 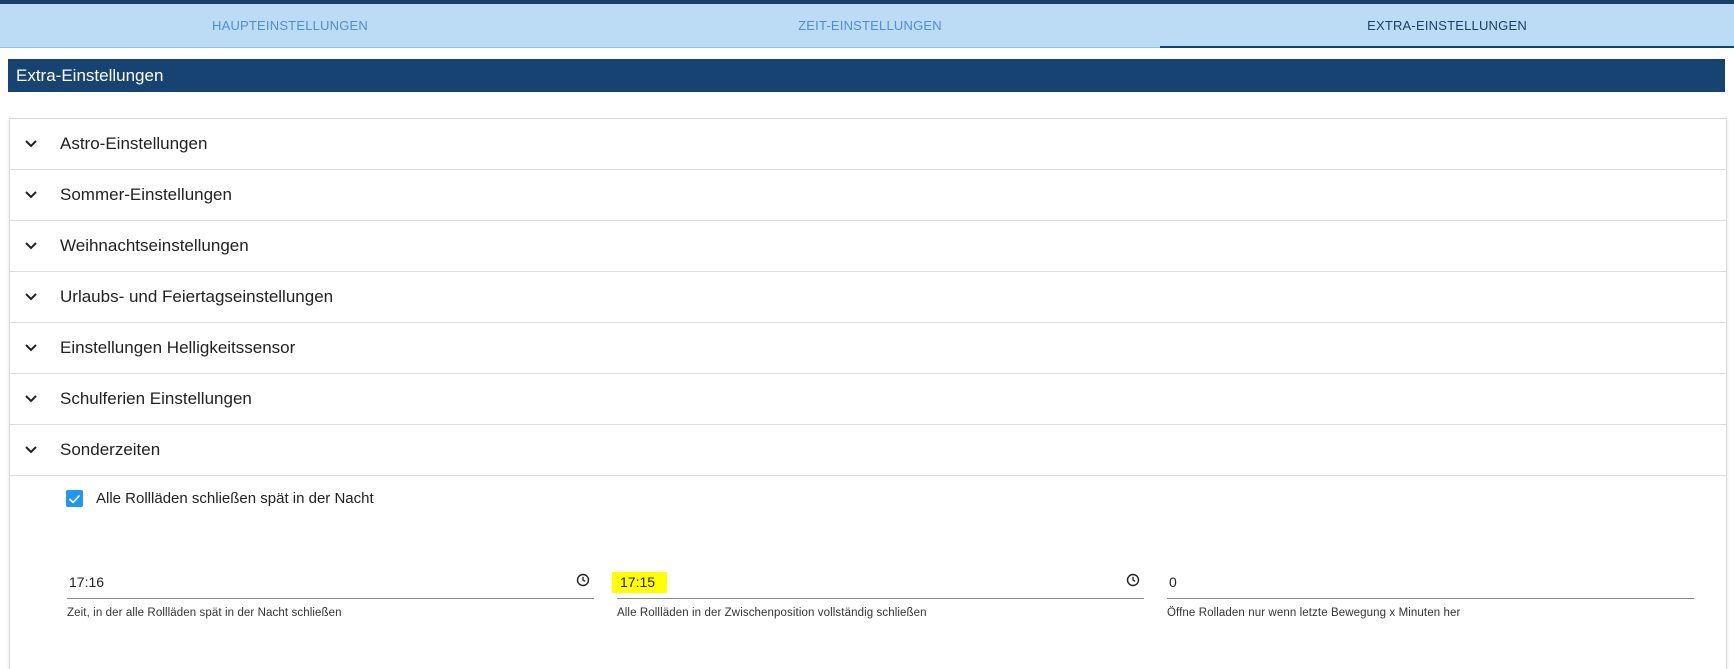 What do you see at coordinates (1430, 583) in the screenshot?
I see `open-delay-minutes-input: 0` at bounding box center [1430, 583].